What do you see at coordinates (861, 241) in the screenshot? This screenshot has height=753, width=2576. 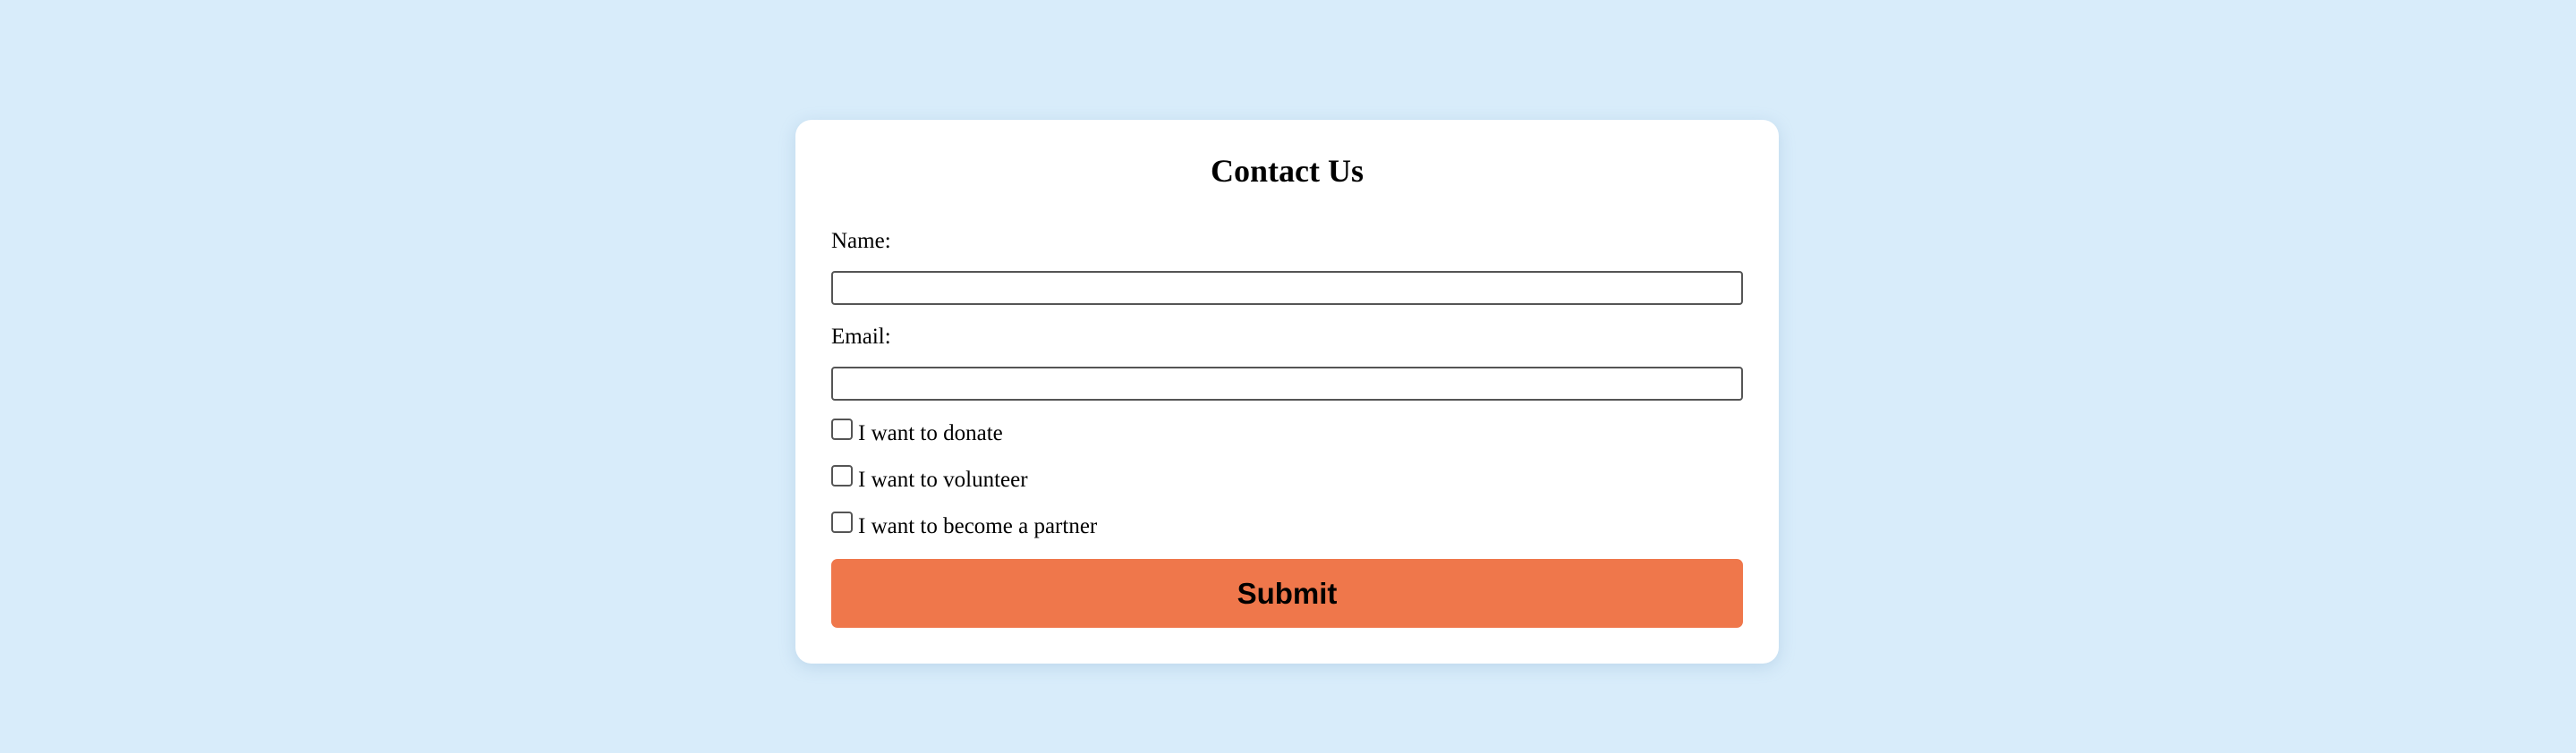 I see `name-label: Name:` at bounding box center [861, 241].